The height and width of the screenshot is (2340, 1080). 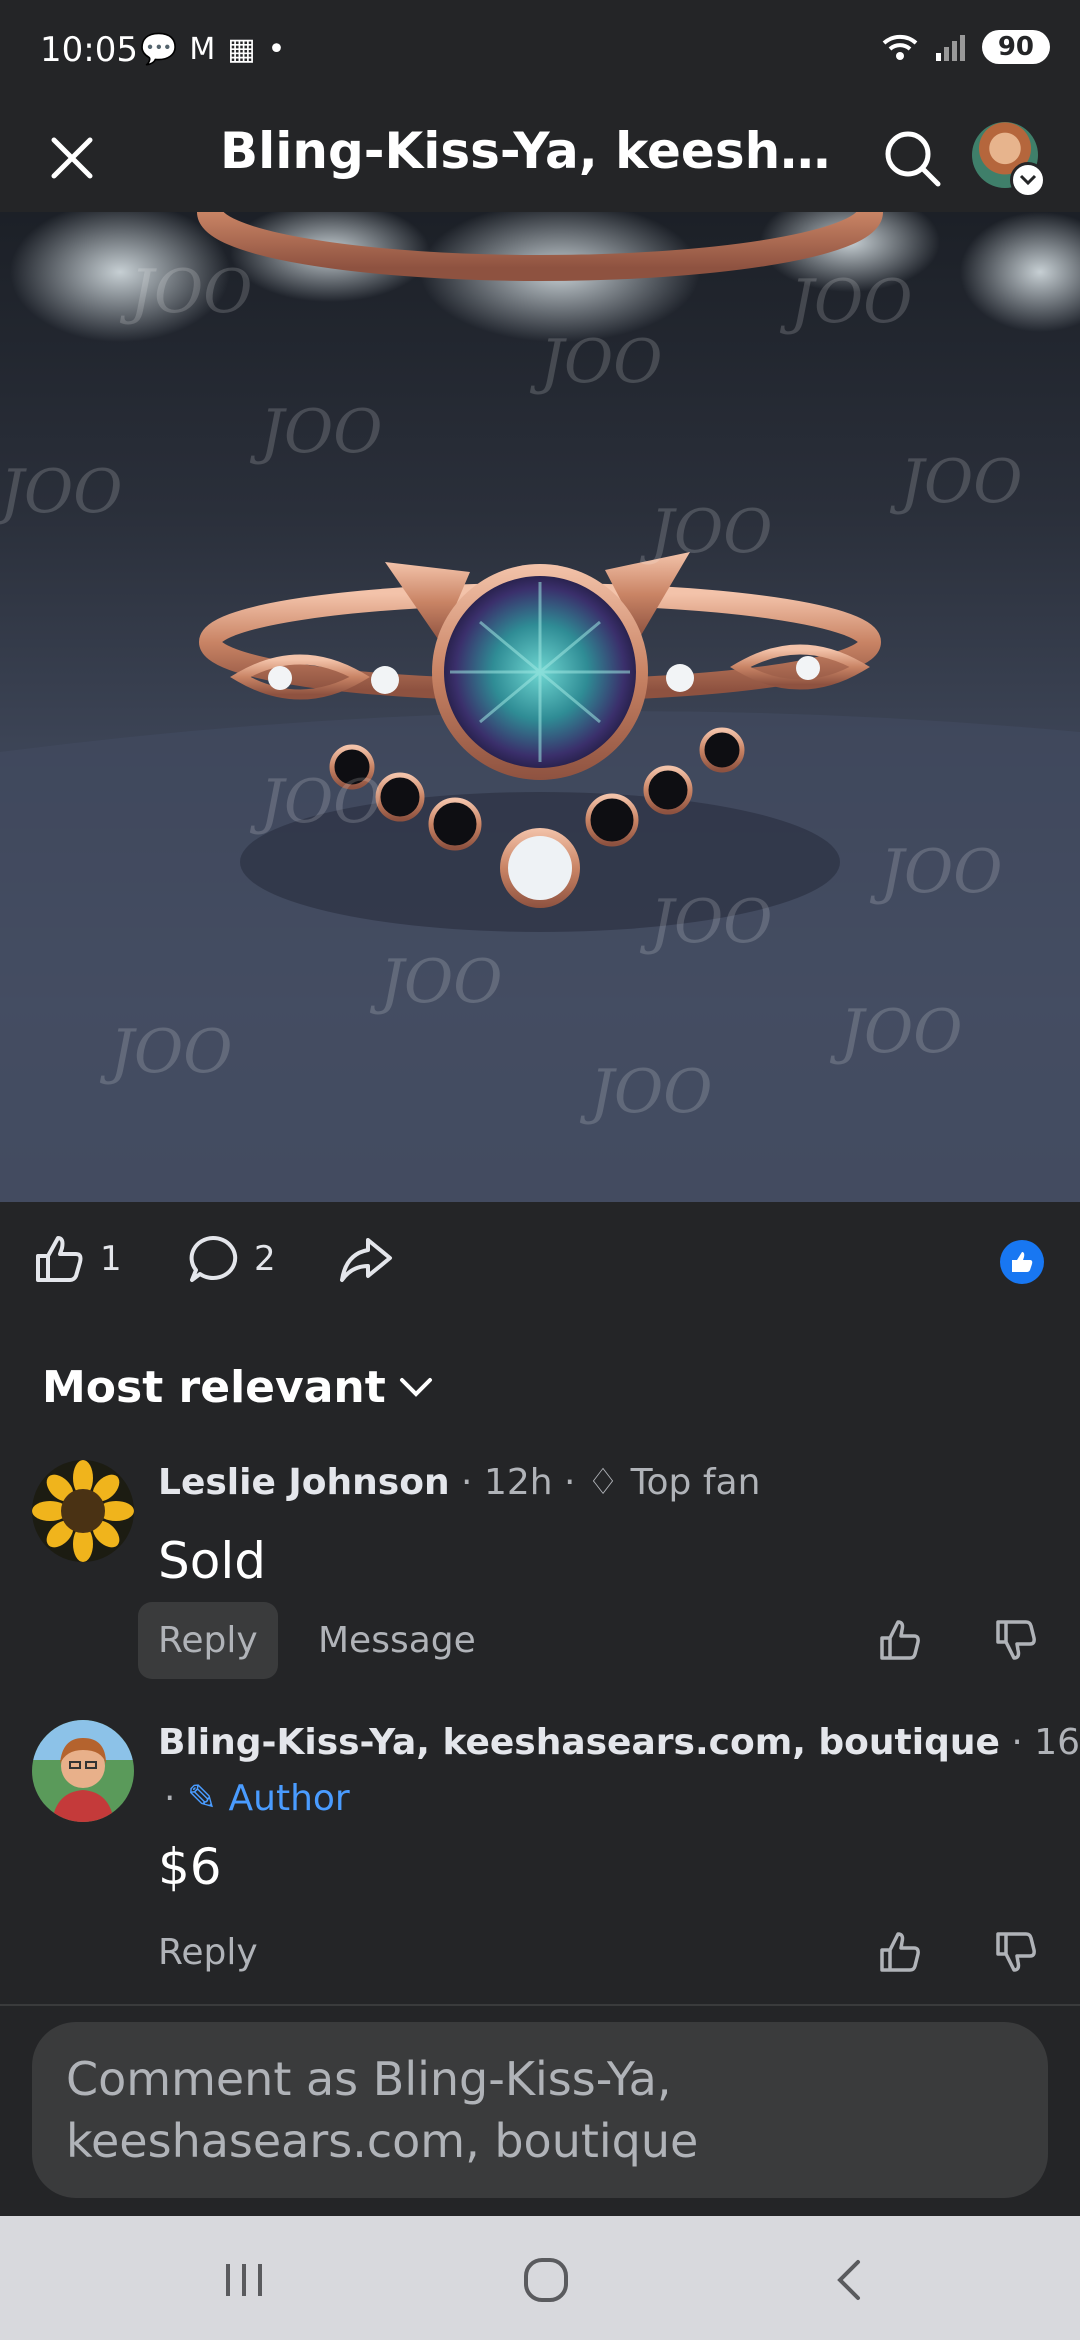 What do you see at coordinates (900, 47) in the screenshot?
I see `wifi-icon` at bounding box center [900, 47].